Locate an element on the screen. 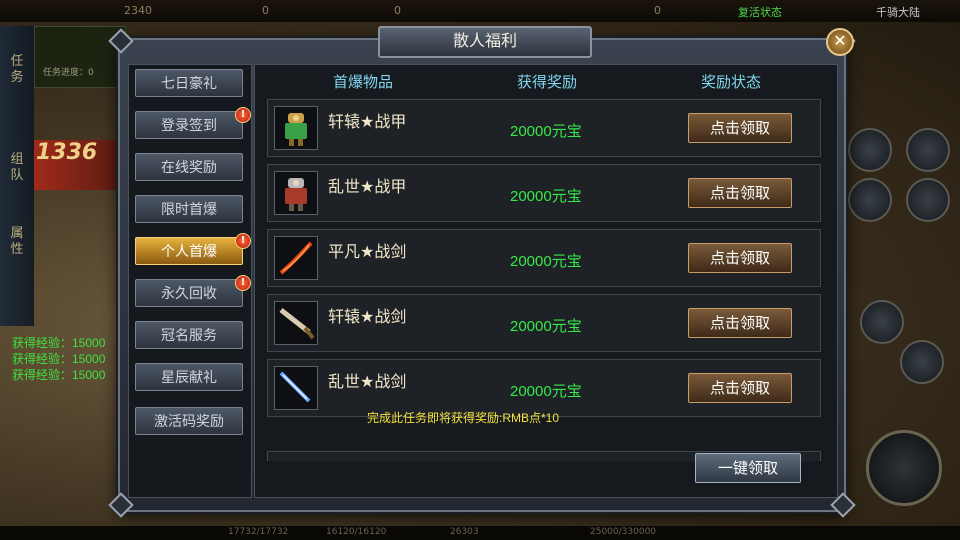 The width and height of the screenshot is (960, 540). sidebar-item-star-gift: 星辰献礼 is located at coordinates (189, 377).